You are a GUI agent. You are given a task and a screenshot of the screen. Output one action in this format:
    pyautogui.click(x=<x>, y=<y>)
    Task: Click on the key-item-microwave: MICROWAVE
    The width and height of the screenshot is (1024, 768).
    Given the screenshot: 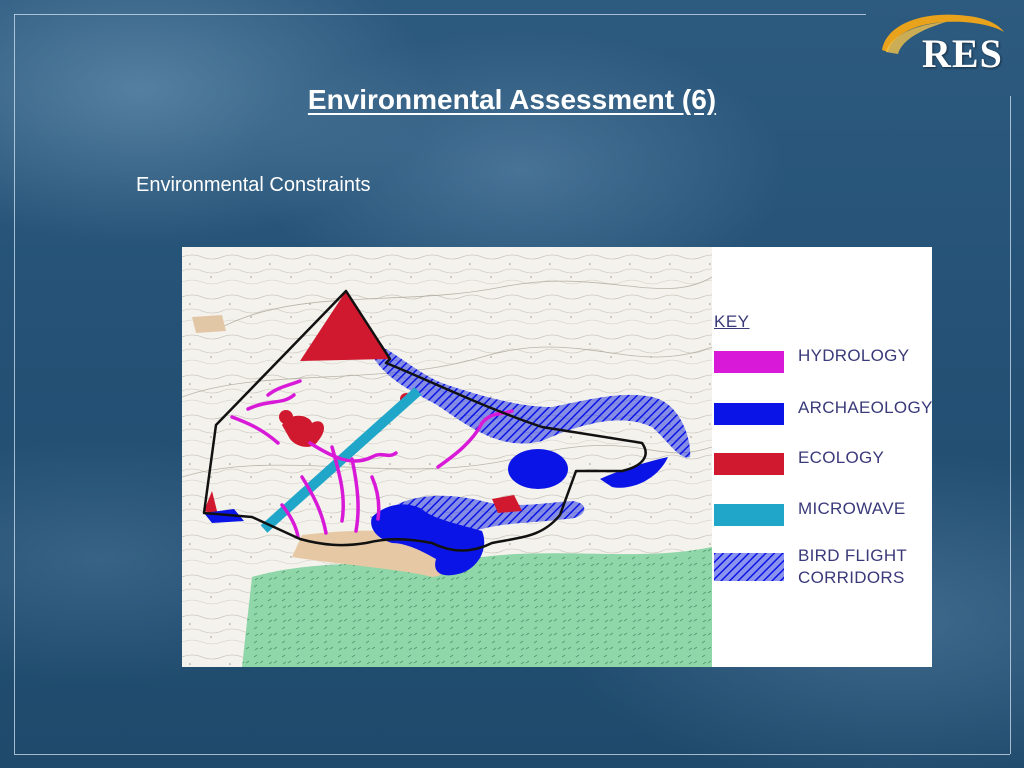 What is the action you would take?
    pyautogui.click(x=824, y=515)
    